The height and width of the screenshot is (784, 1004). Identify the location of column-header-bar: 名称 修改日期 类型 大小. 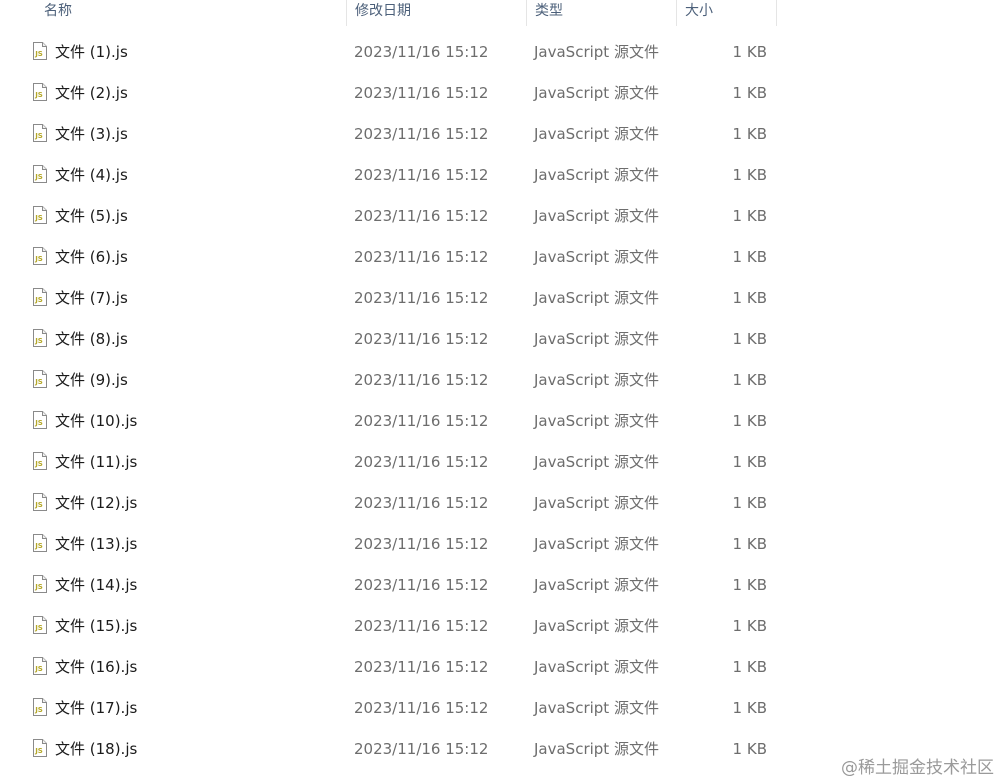
(502, 13).